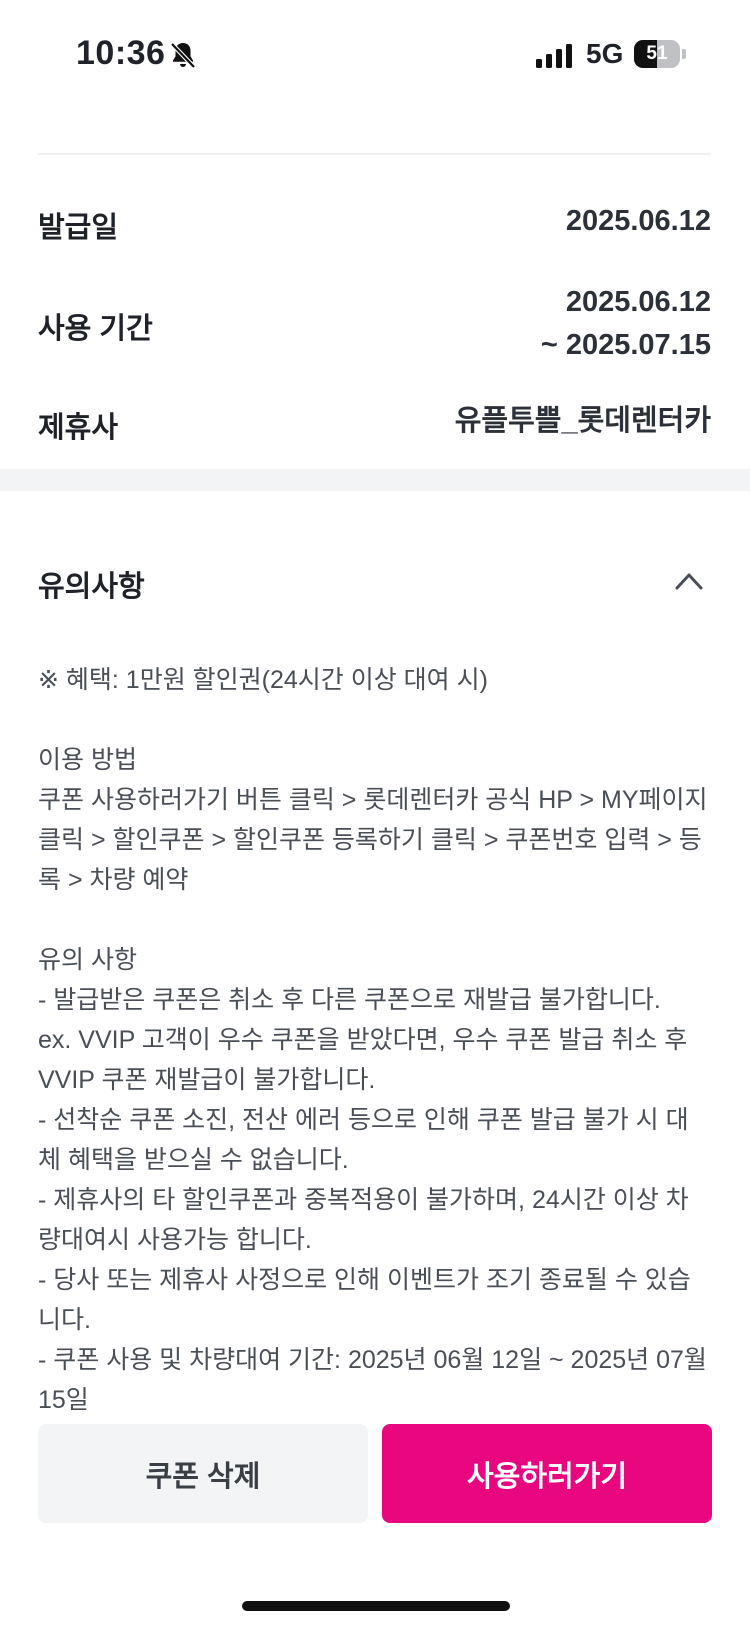 The width and height of the screenshot is (750, 1626). I want to click on bell-slash-icon, so click(183, 55).